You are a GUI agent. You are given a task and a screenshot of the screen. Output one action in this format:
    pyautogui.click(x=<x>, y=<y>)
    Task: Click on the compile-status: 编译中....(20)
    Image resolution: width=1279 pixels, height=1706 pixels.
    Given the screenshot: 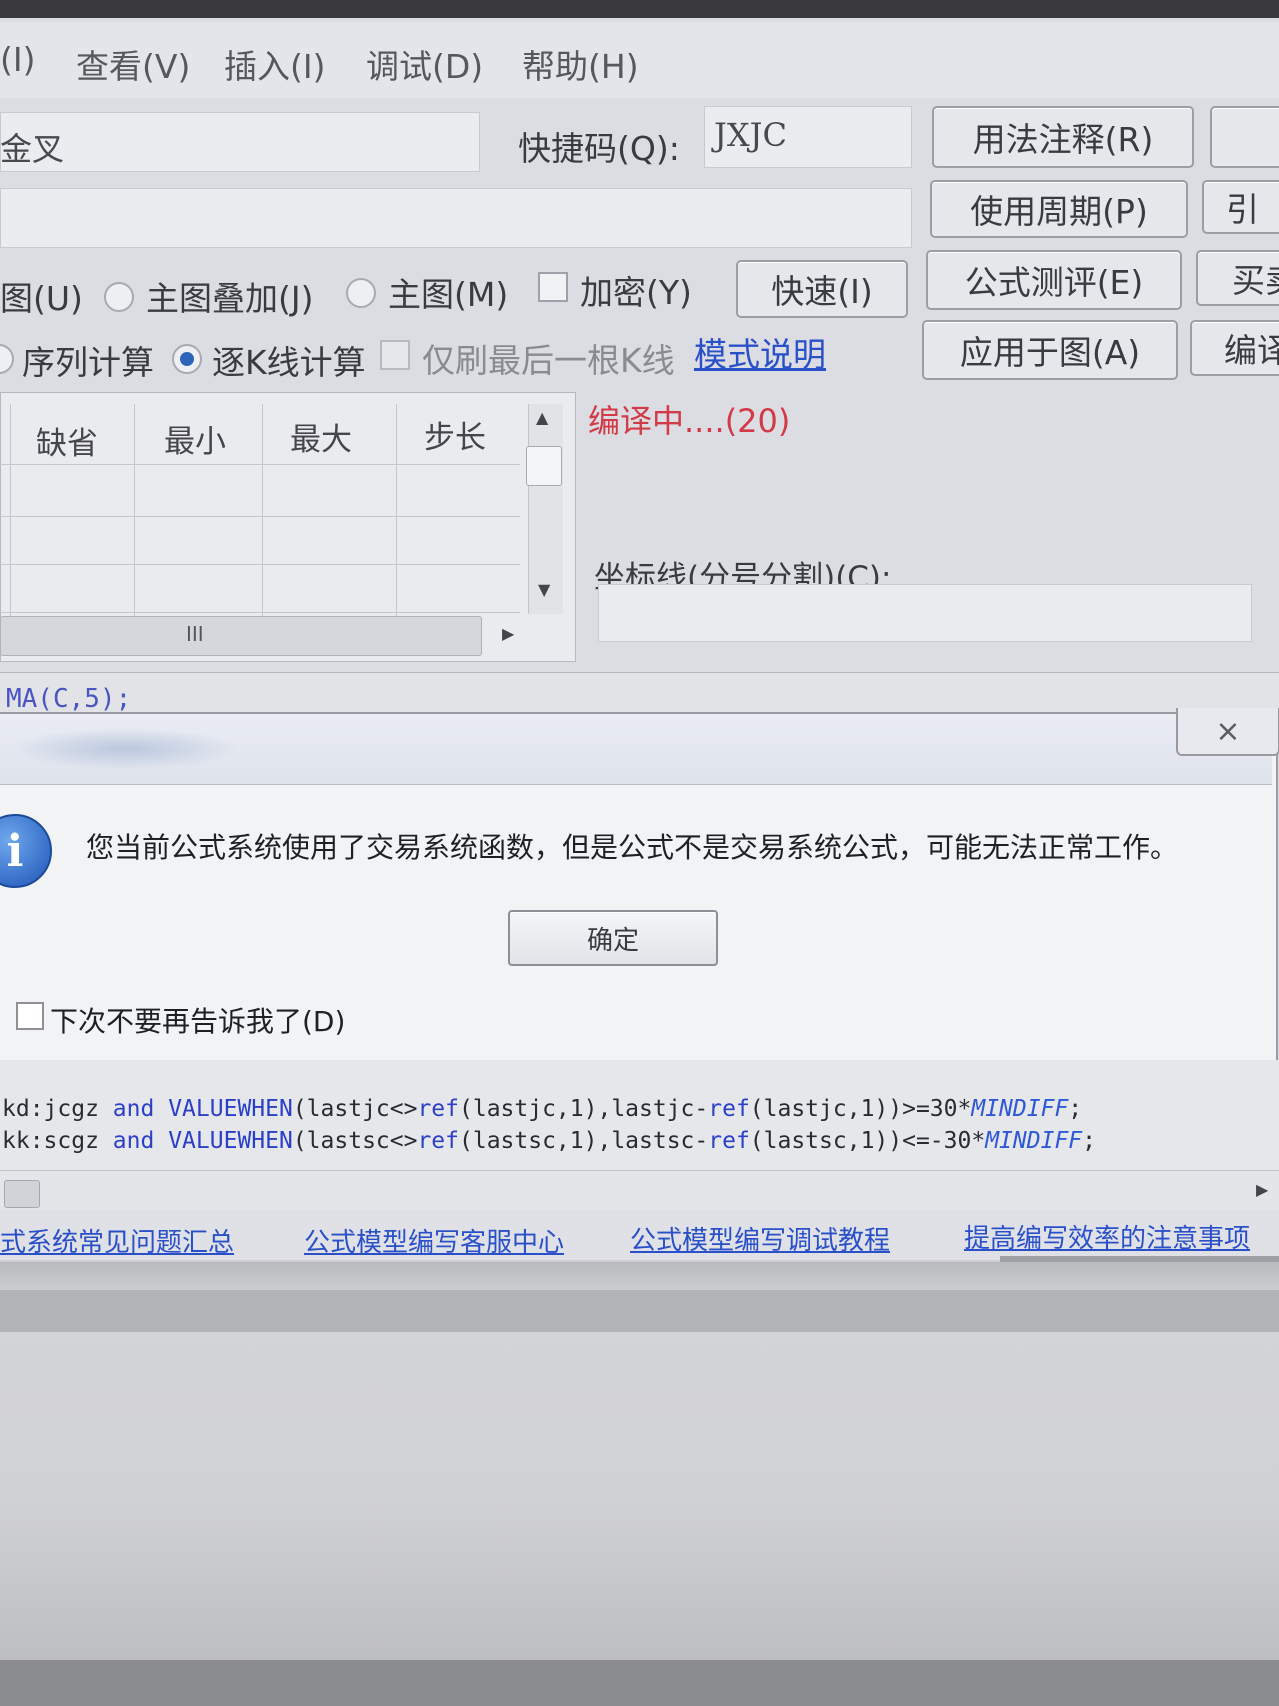 What is the action you would take?
    pyautogui.click(x=689, y=421)
    